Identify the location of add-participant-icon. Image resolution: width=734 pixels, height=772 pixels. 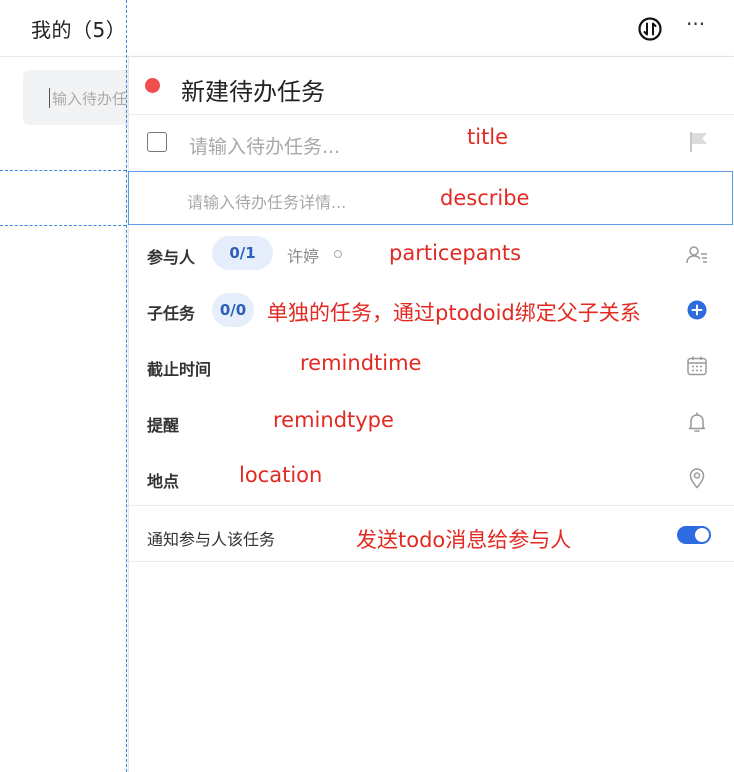
(697, 255).